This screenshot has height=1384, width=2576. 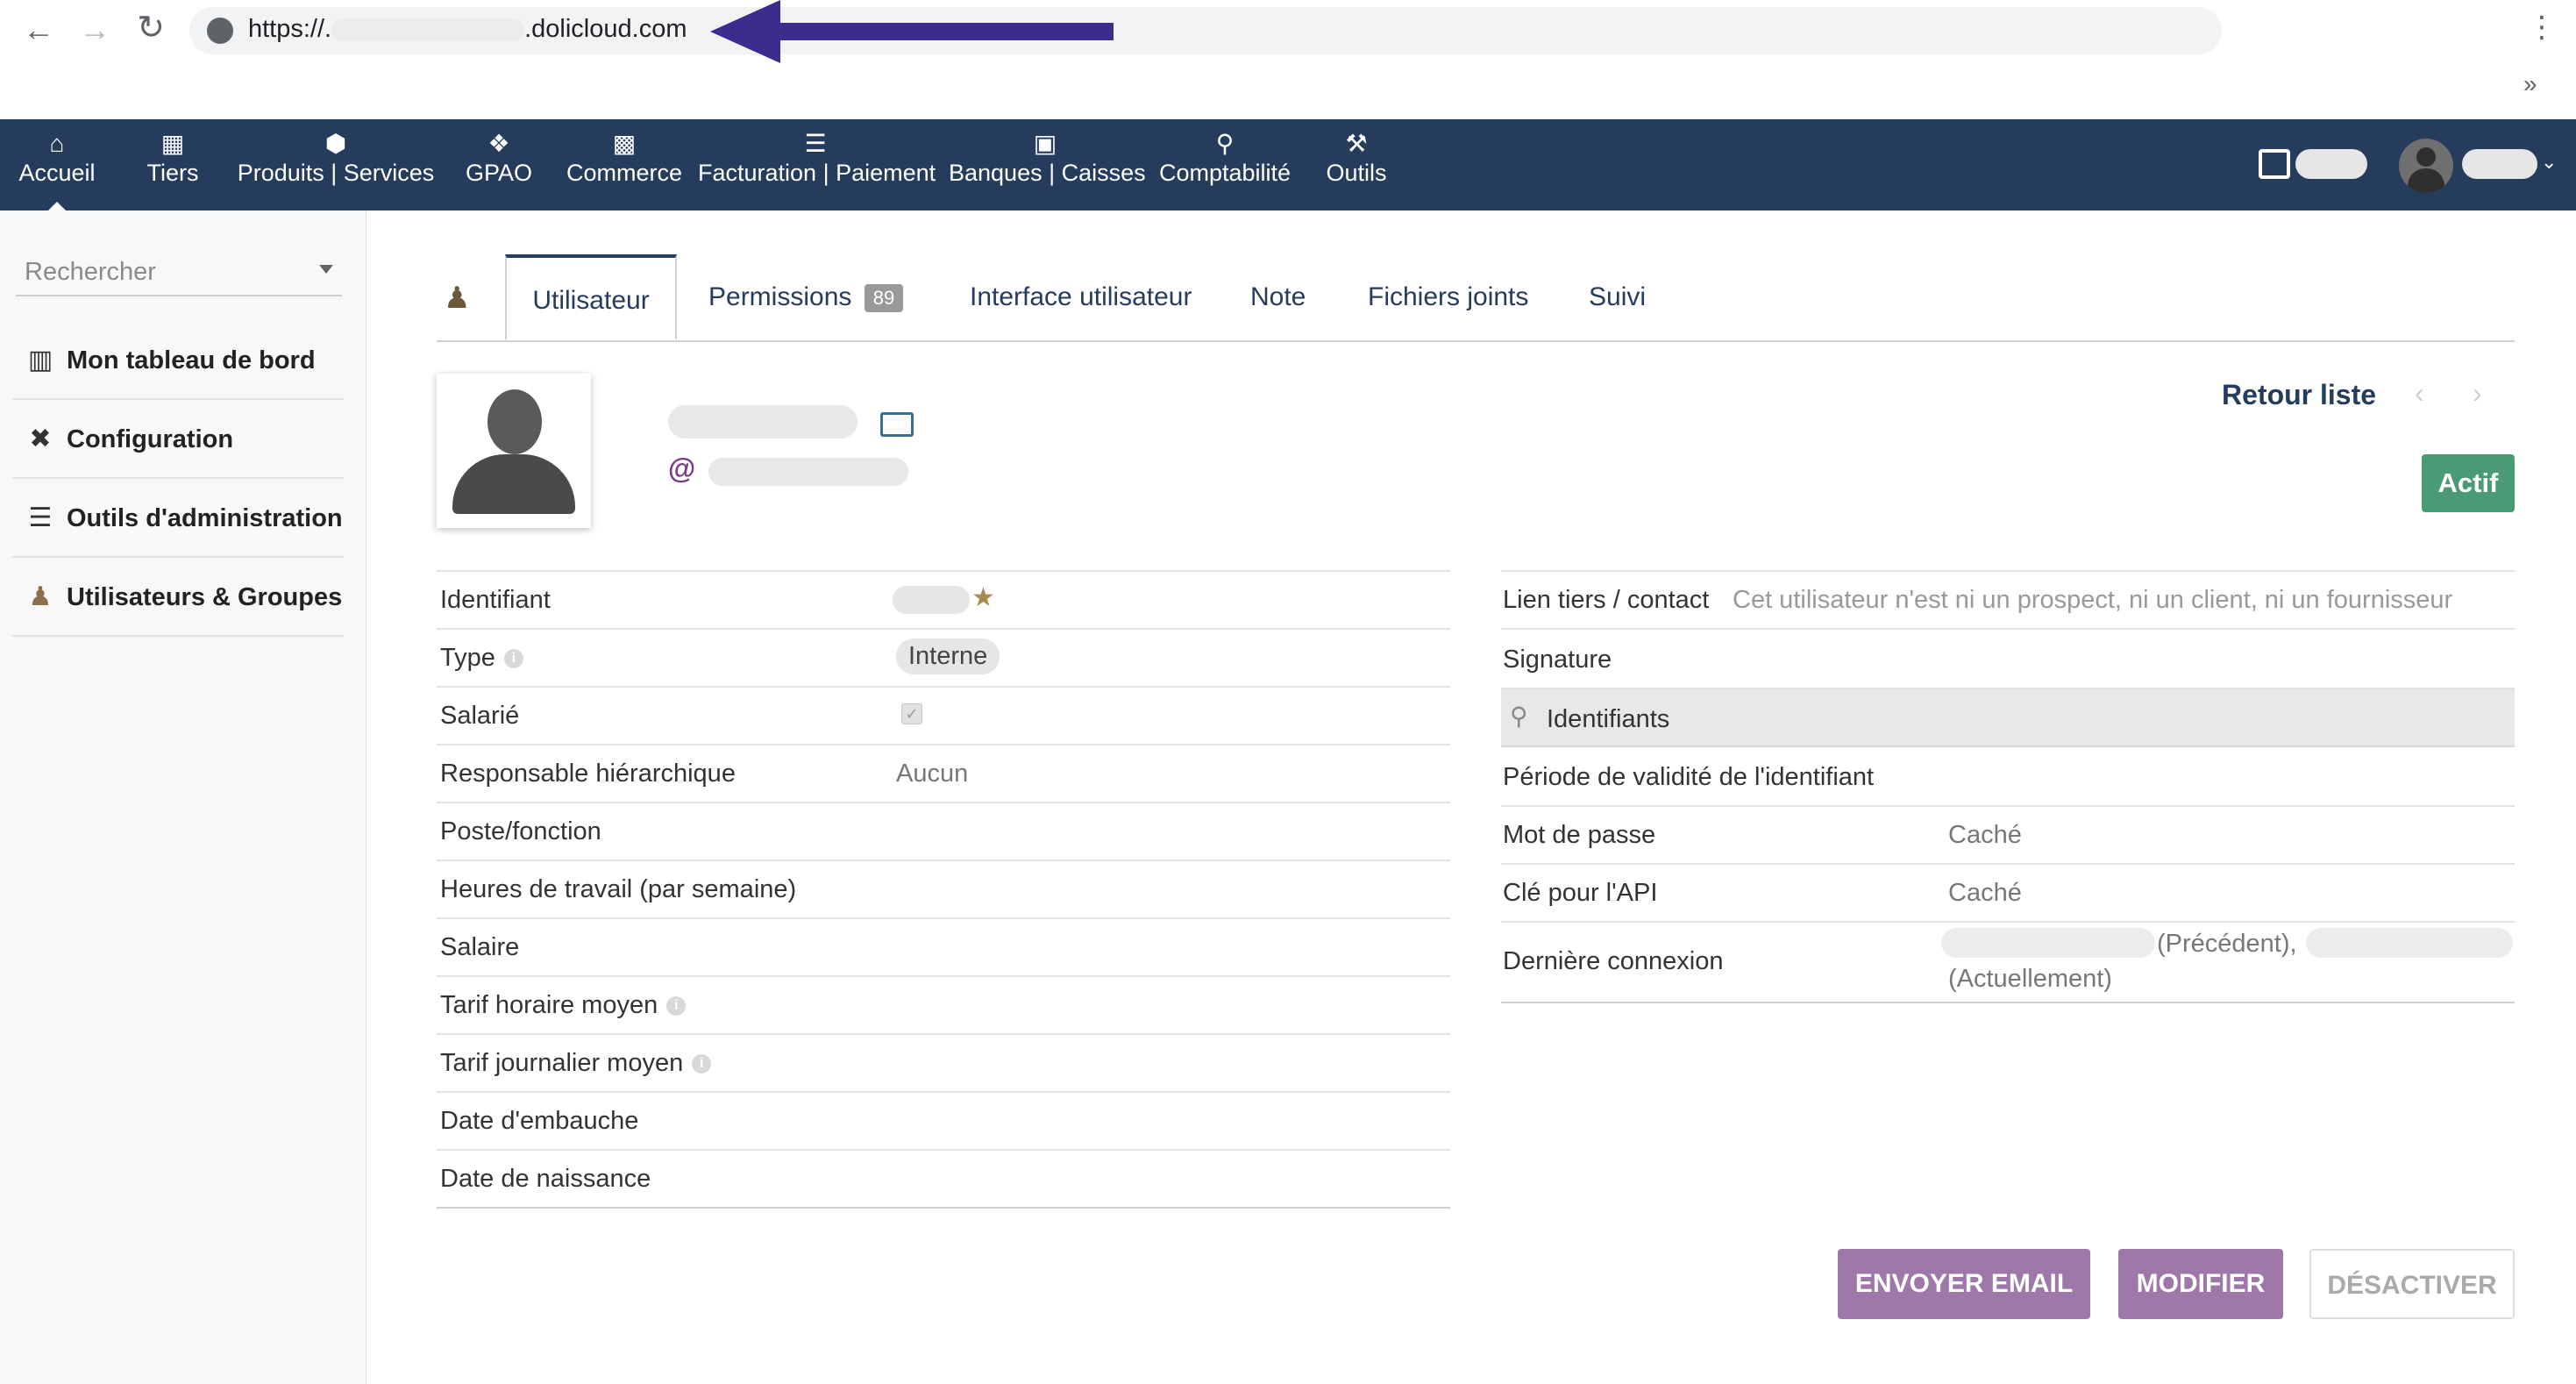 What do you see at coordinates (172, 164) in the screenshot?
I see `menu-item-tiers: ▦ Tiers` at bounding box center [172, 164].